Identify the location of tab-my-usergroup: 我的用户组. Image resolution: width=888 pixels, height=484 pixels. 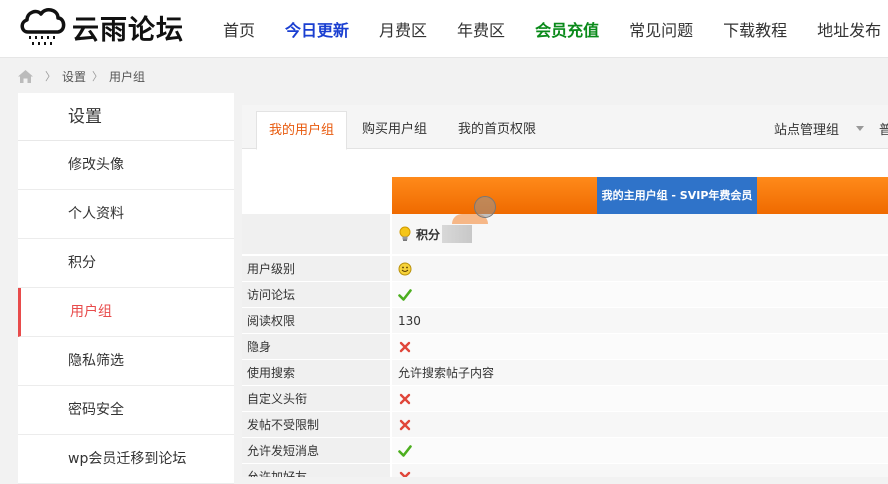
(302, 130).